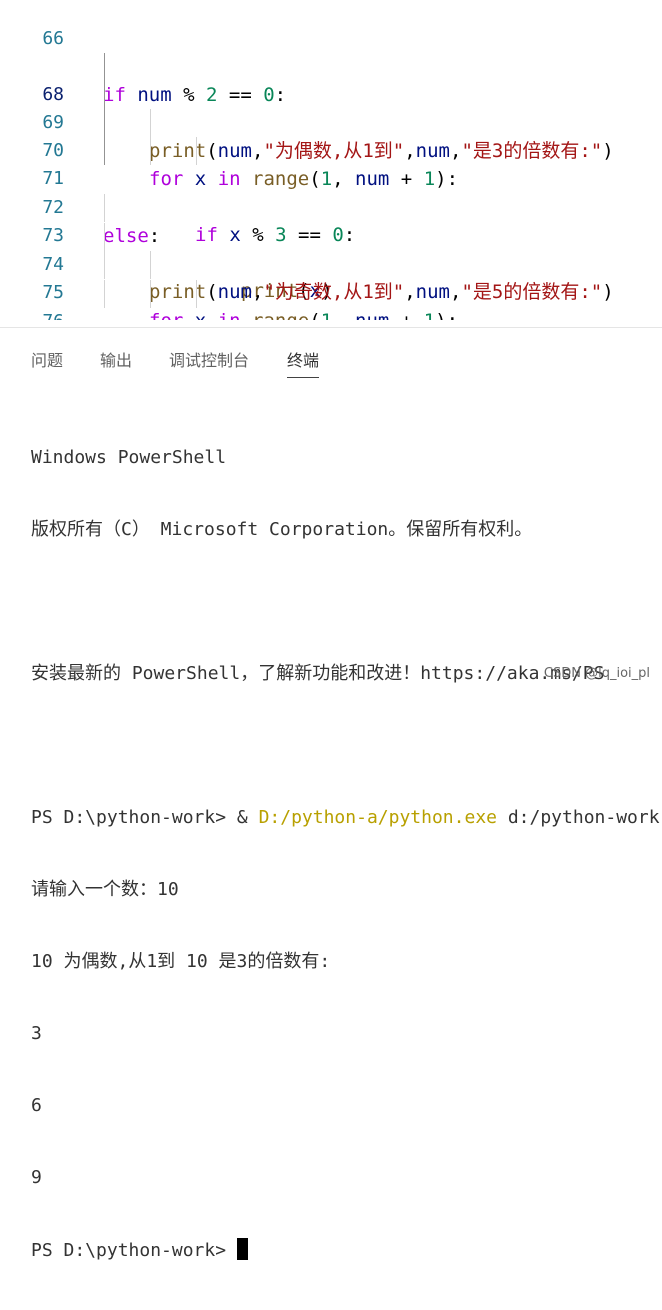 Image resolution: width=662 pixels, height=1310 pixels. Describe the element at coordinates (331, 39) in the screenshot. I see `code-line-66: 66 num = int(input('请输入一个数：'))` at that location.